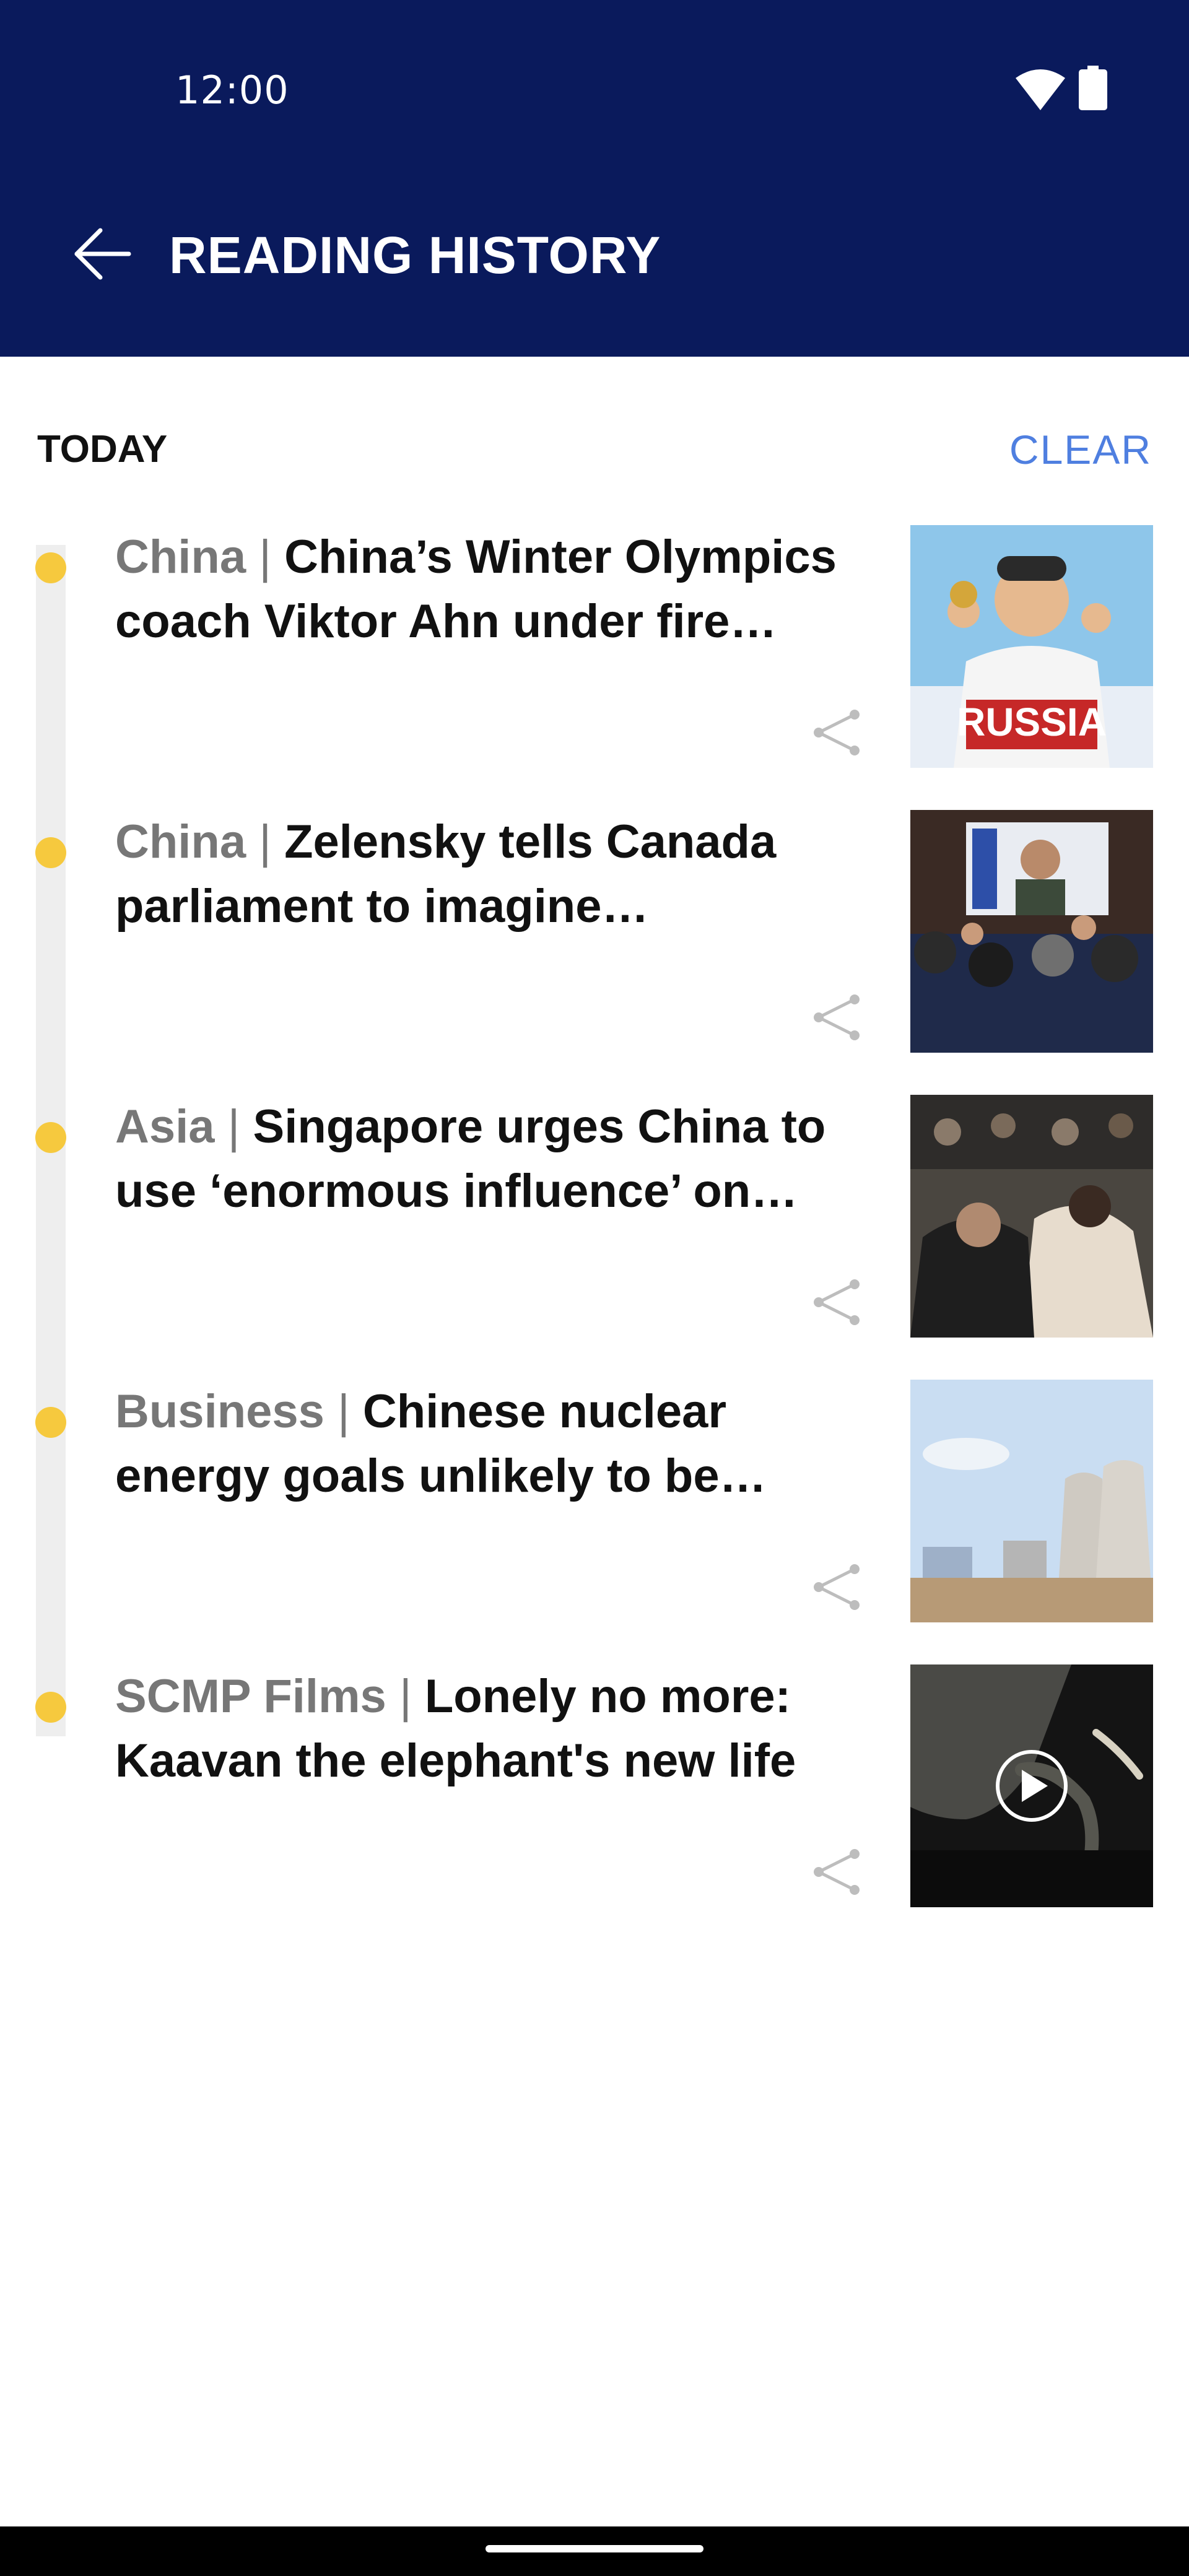 This screenshot has width=1189, height=2576. I want to click on nuclear-plant-photo, so click(1031, 1501).